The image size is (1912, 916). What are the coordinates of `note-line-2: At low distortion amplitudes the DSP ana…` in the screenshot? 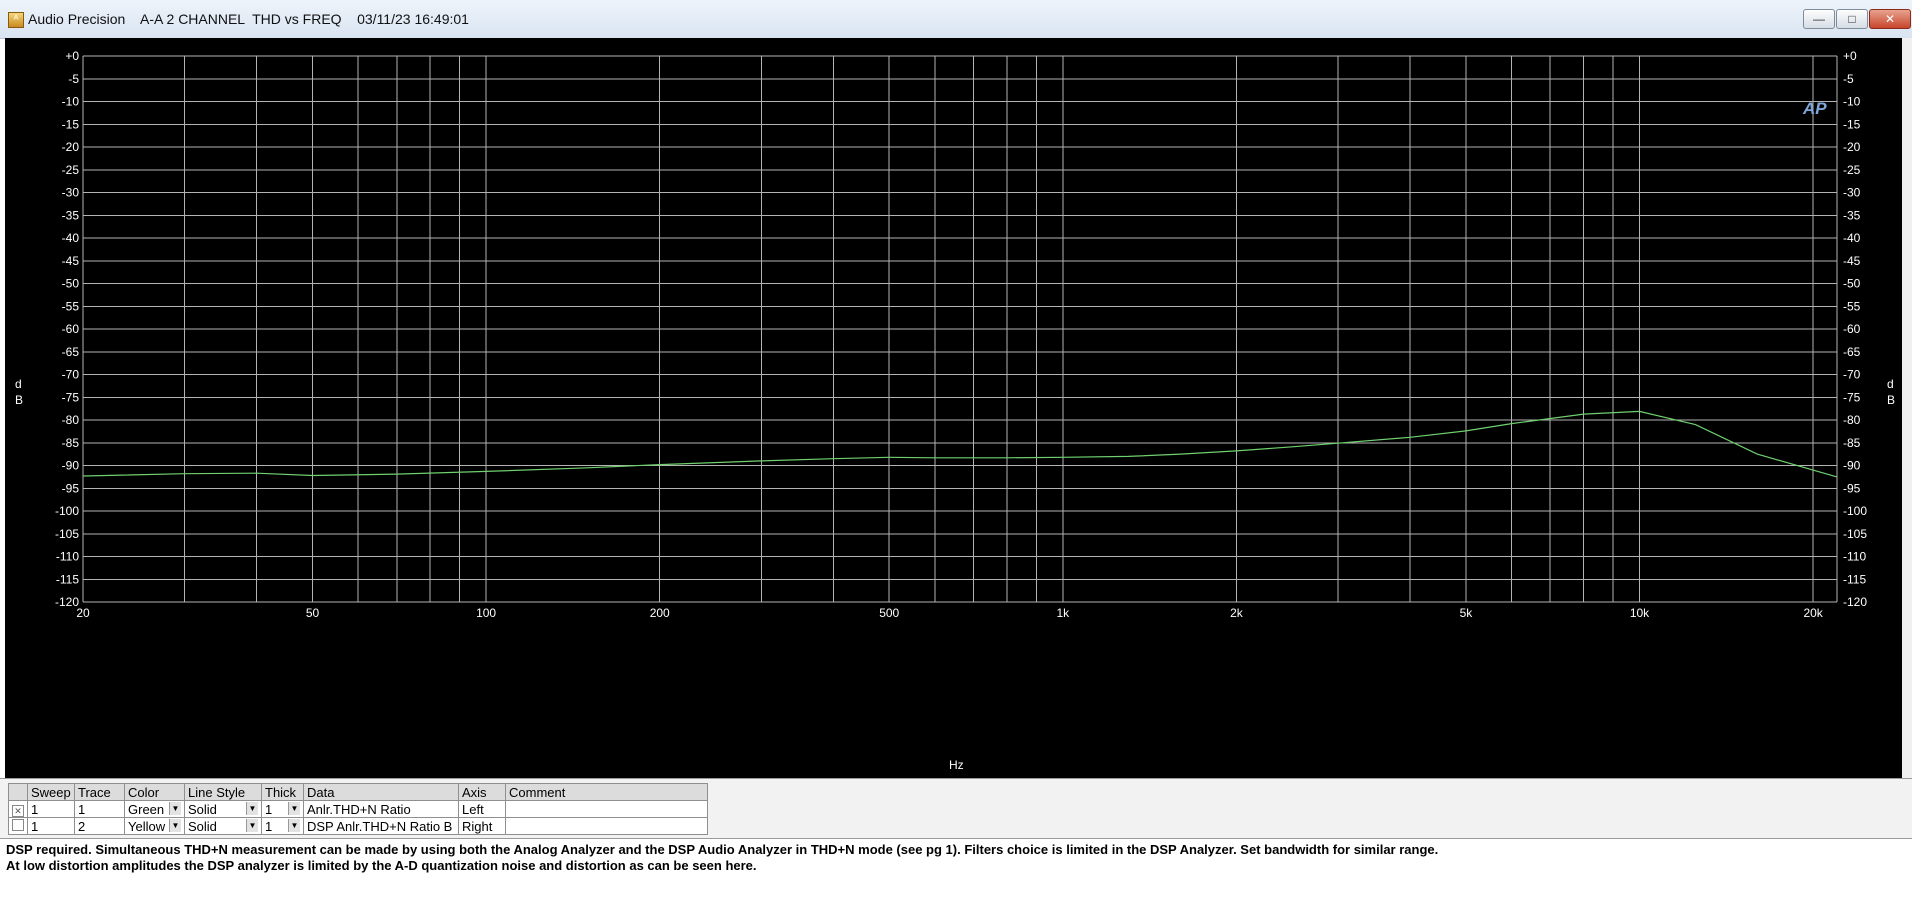 It's located at (381, 865).